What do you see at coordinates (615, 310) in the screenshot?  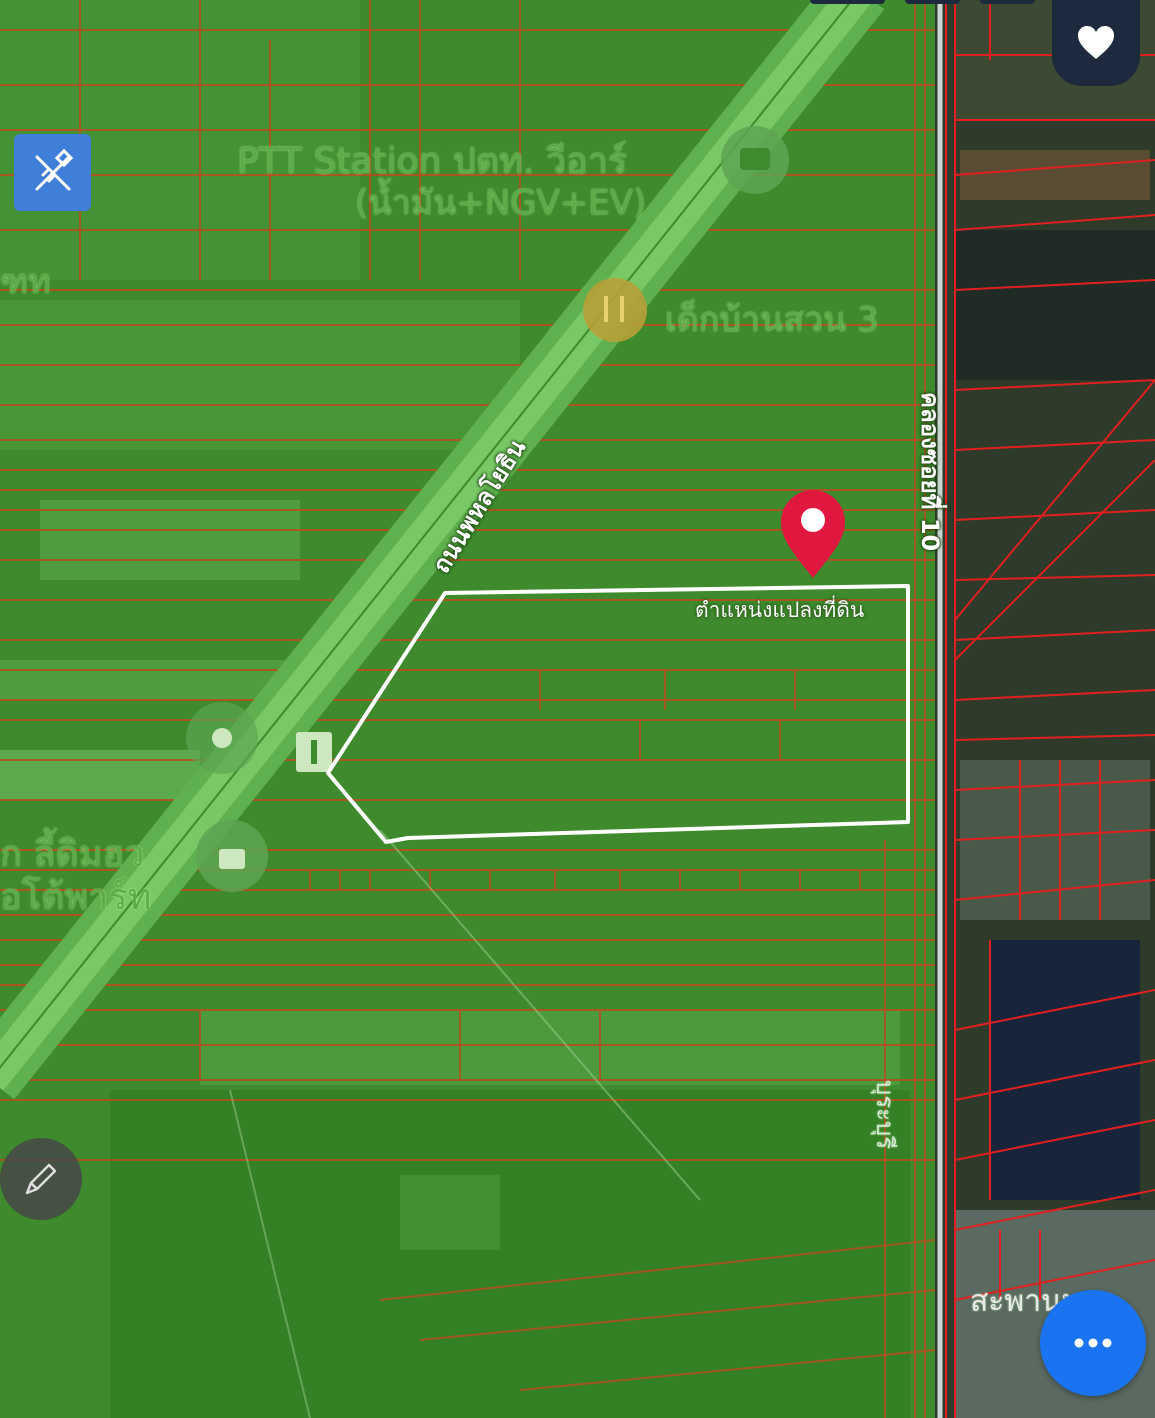 I see `fork-knife-icon` at bounding box center [615, 310].